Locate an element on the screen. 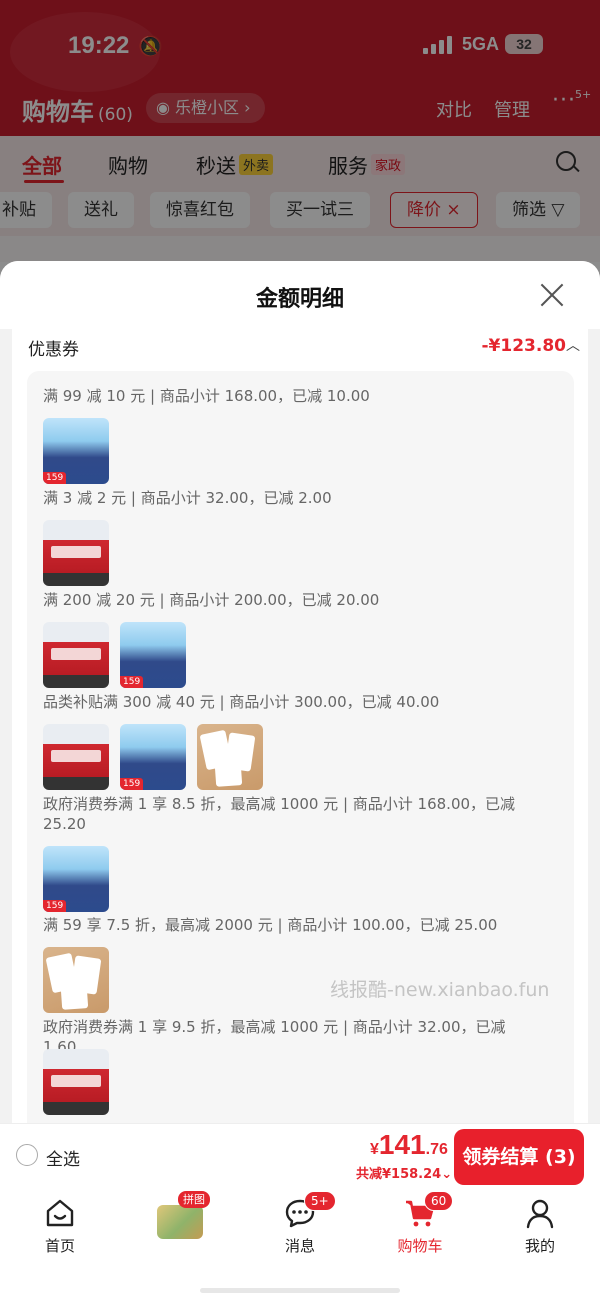  coupon-rule-text: 满 3 减 2 元 | 商品小计 32.00，已减 2.00 is located at coordinates (187, 498).